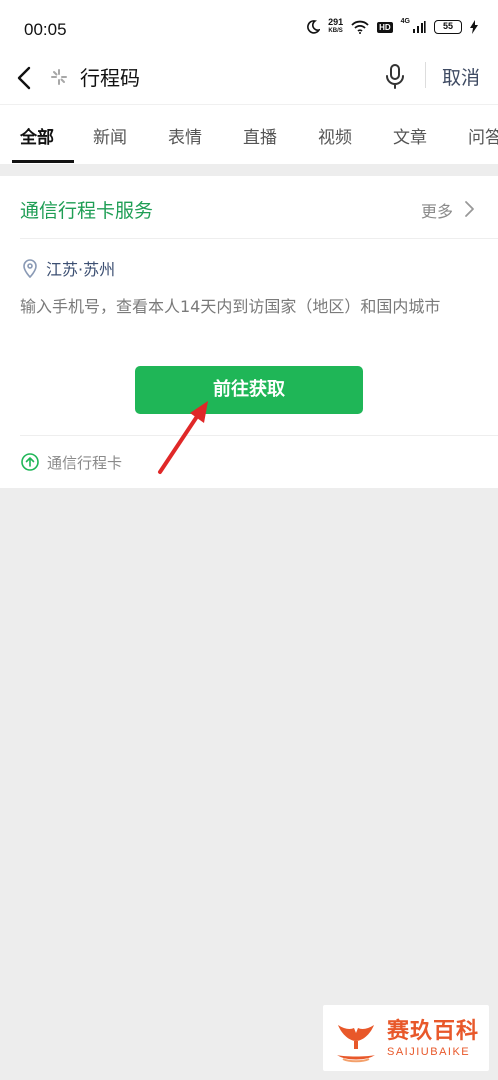  I want to click on watermark-logo: 赛玖百科 SAIJIUBAIKE, so click(406, 1038).